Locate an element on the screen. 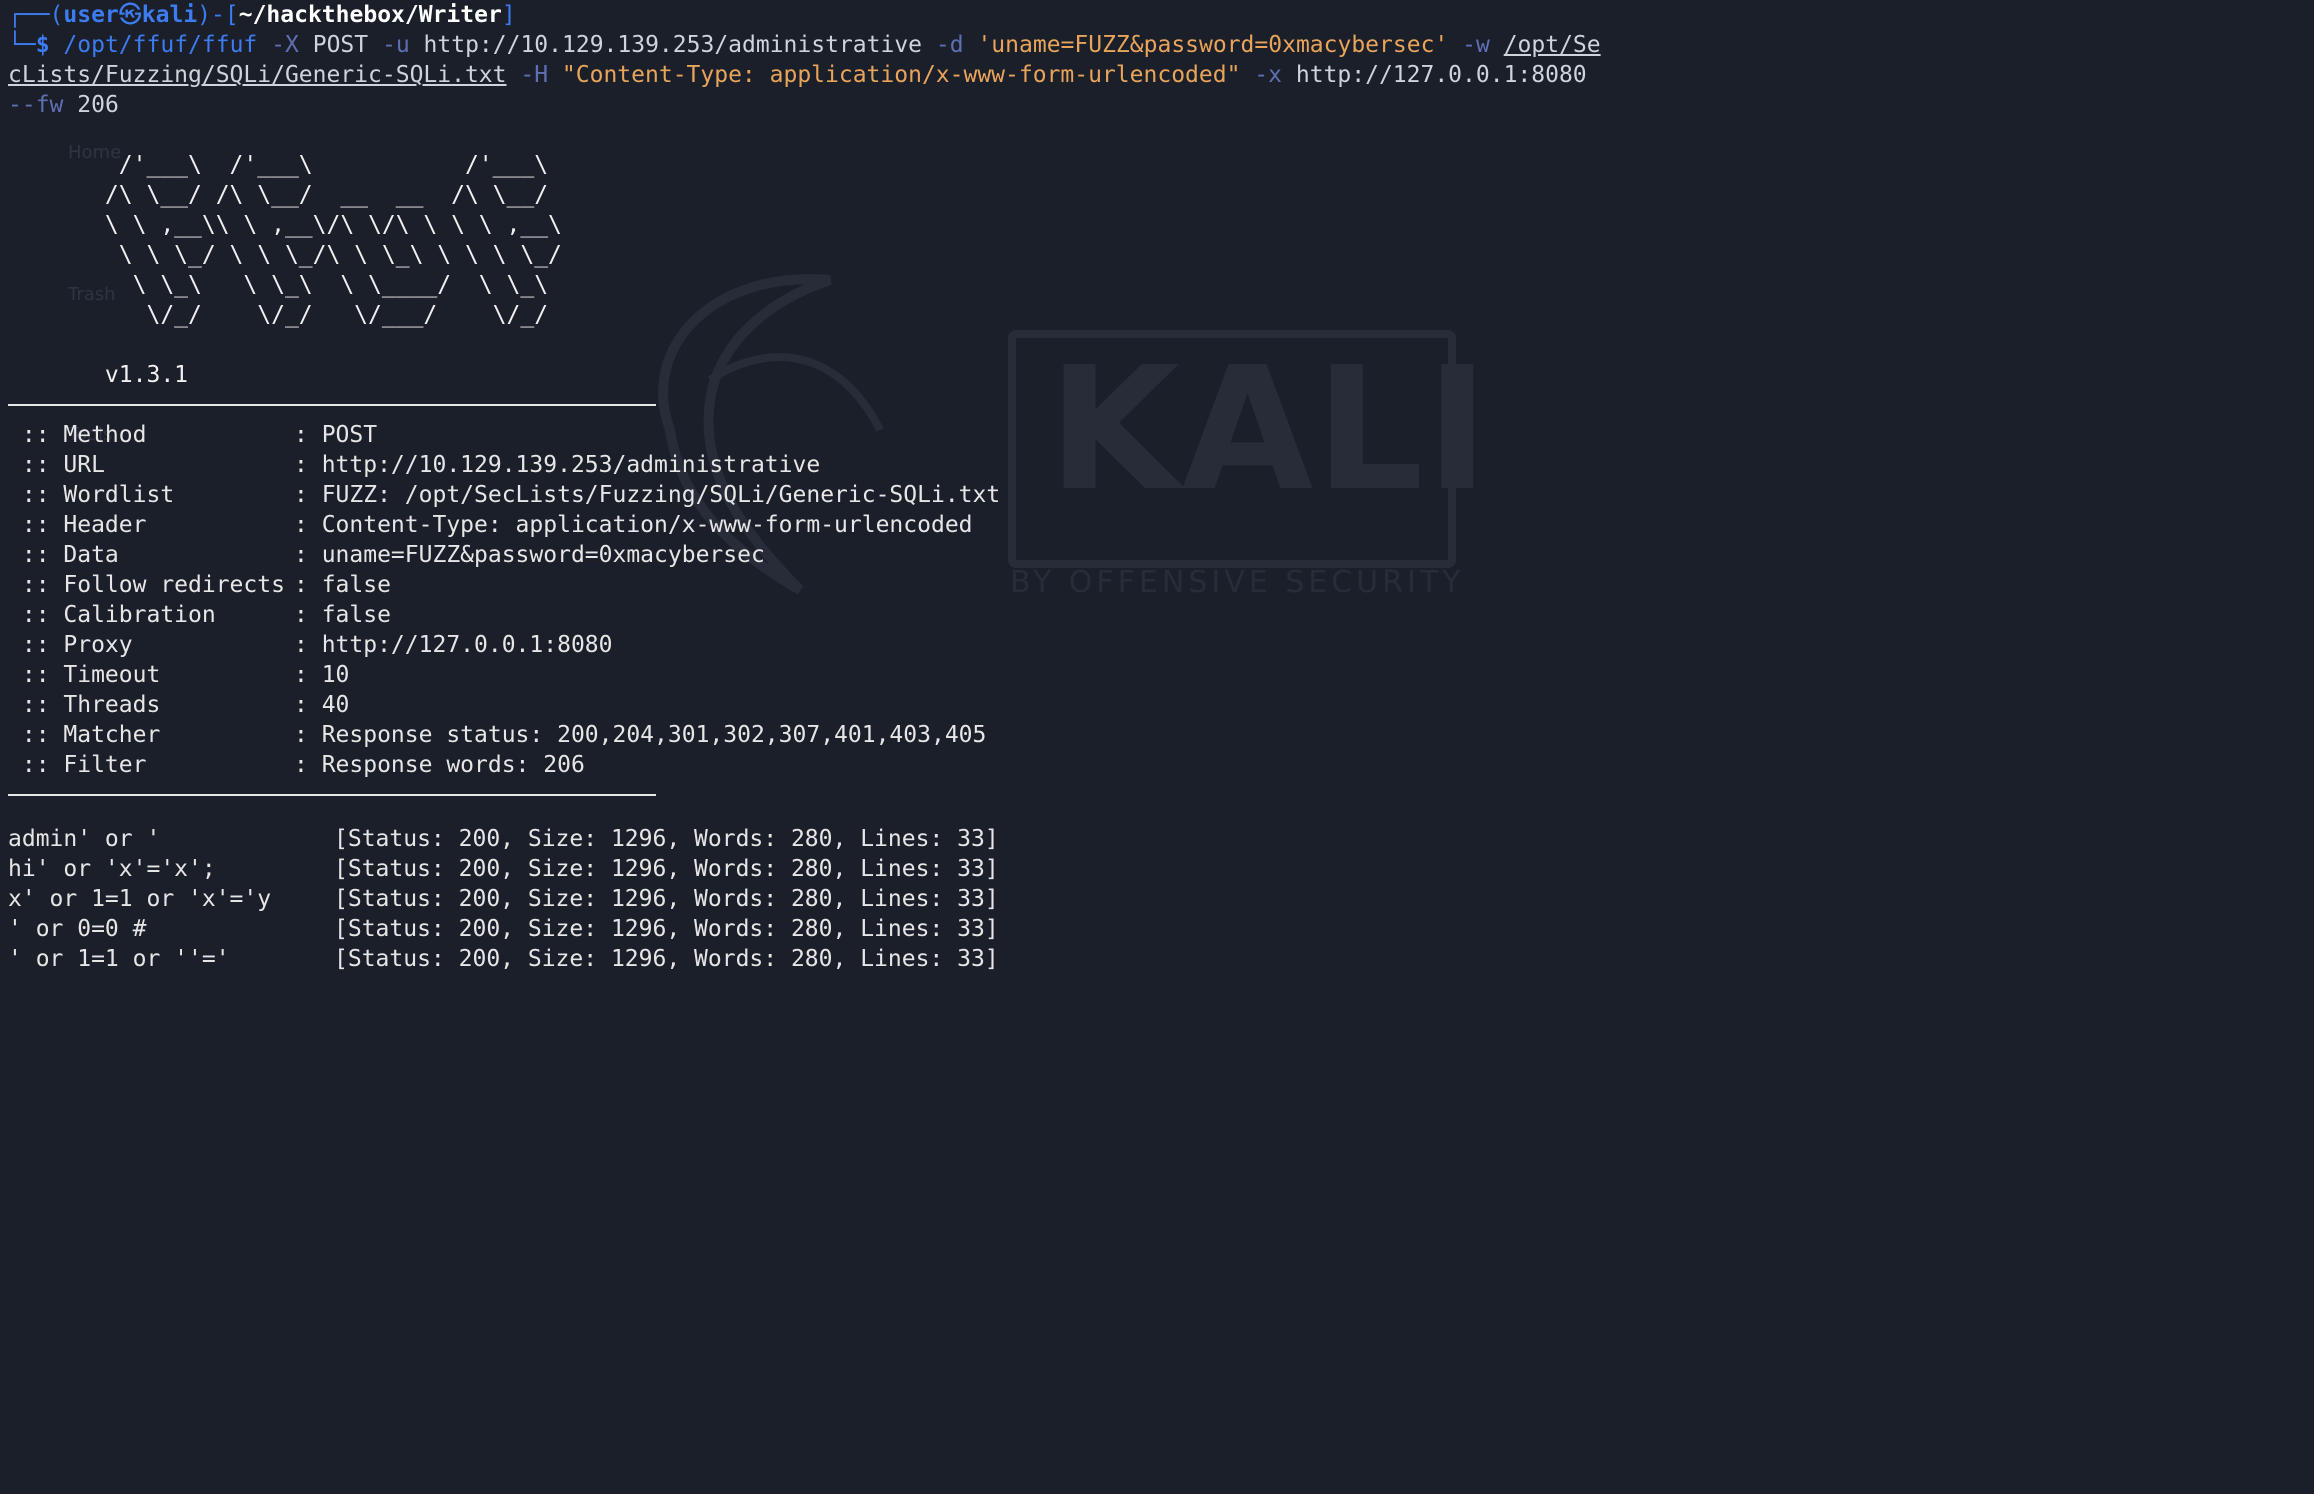  config-value: : 10 is located at coordinates (322, 675).